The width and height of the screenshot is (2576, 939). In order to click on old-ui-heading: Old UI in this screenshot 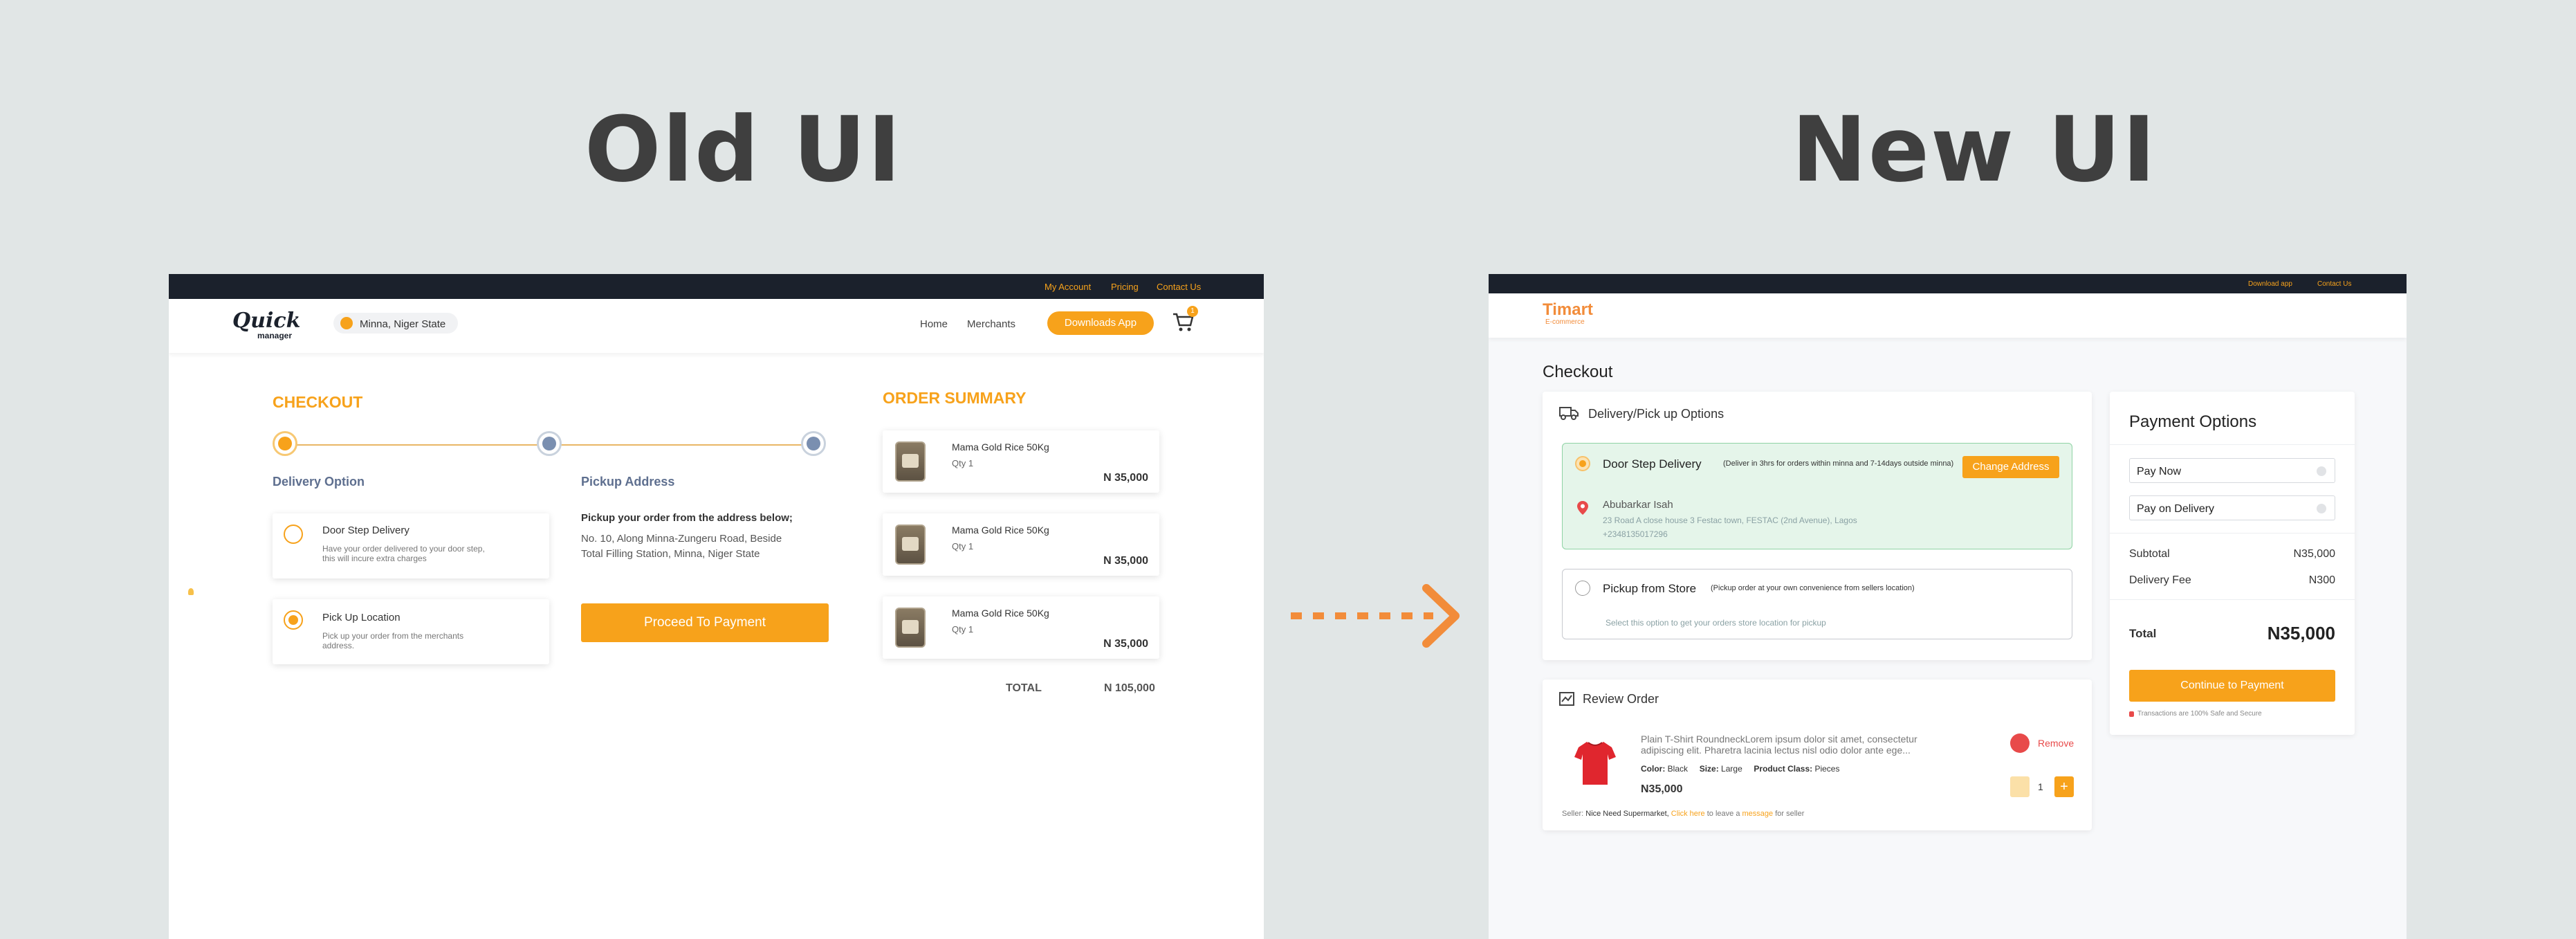, I will do `click(744, 149)`.